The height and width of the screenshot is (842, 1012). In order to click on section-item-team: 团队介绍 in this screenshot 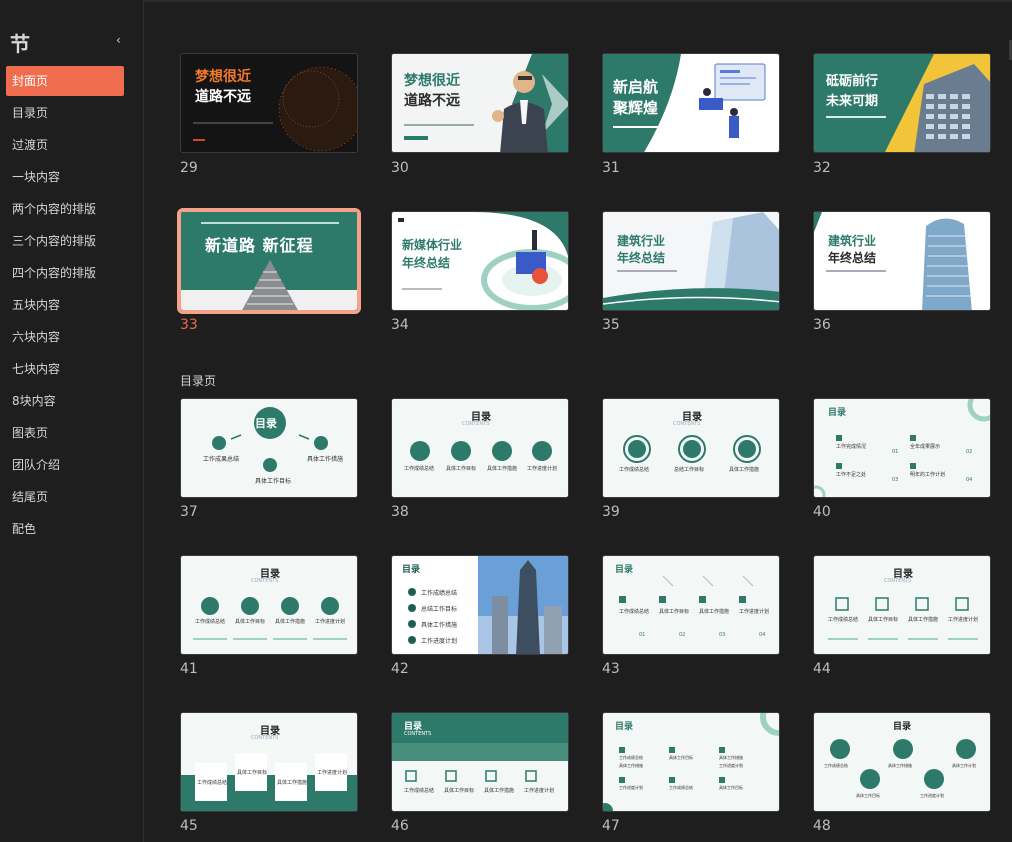, I will do `click(65, 466)`.